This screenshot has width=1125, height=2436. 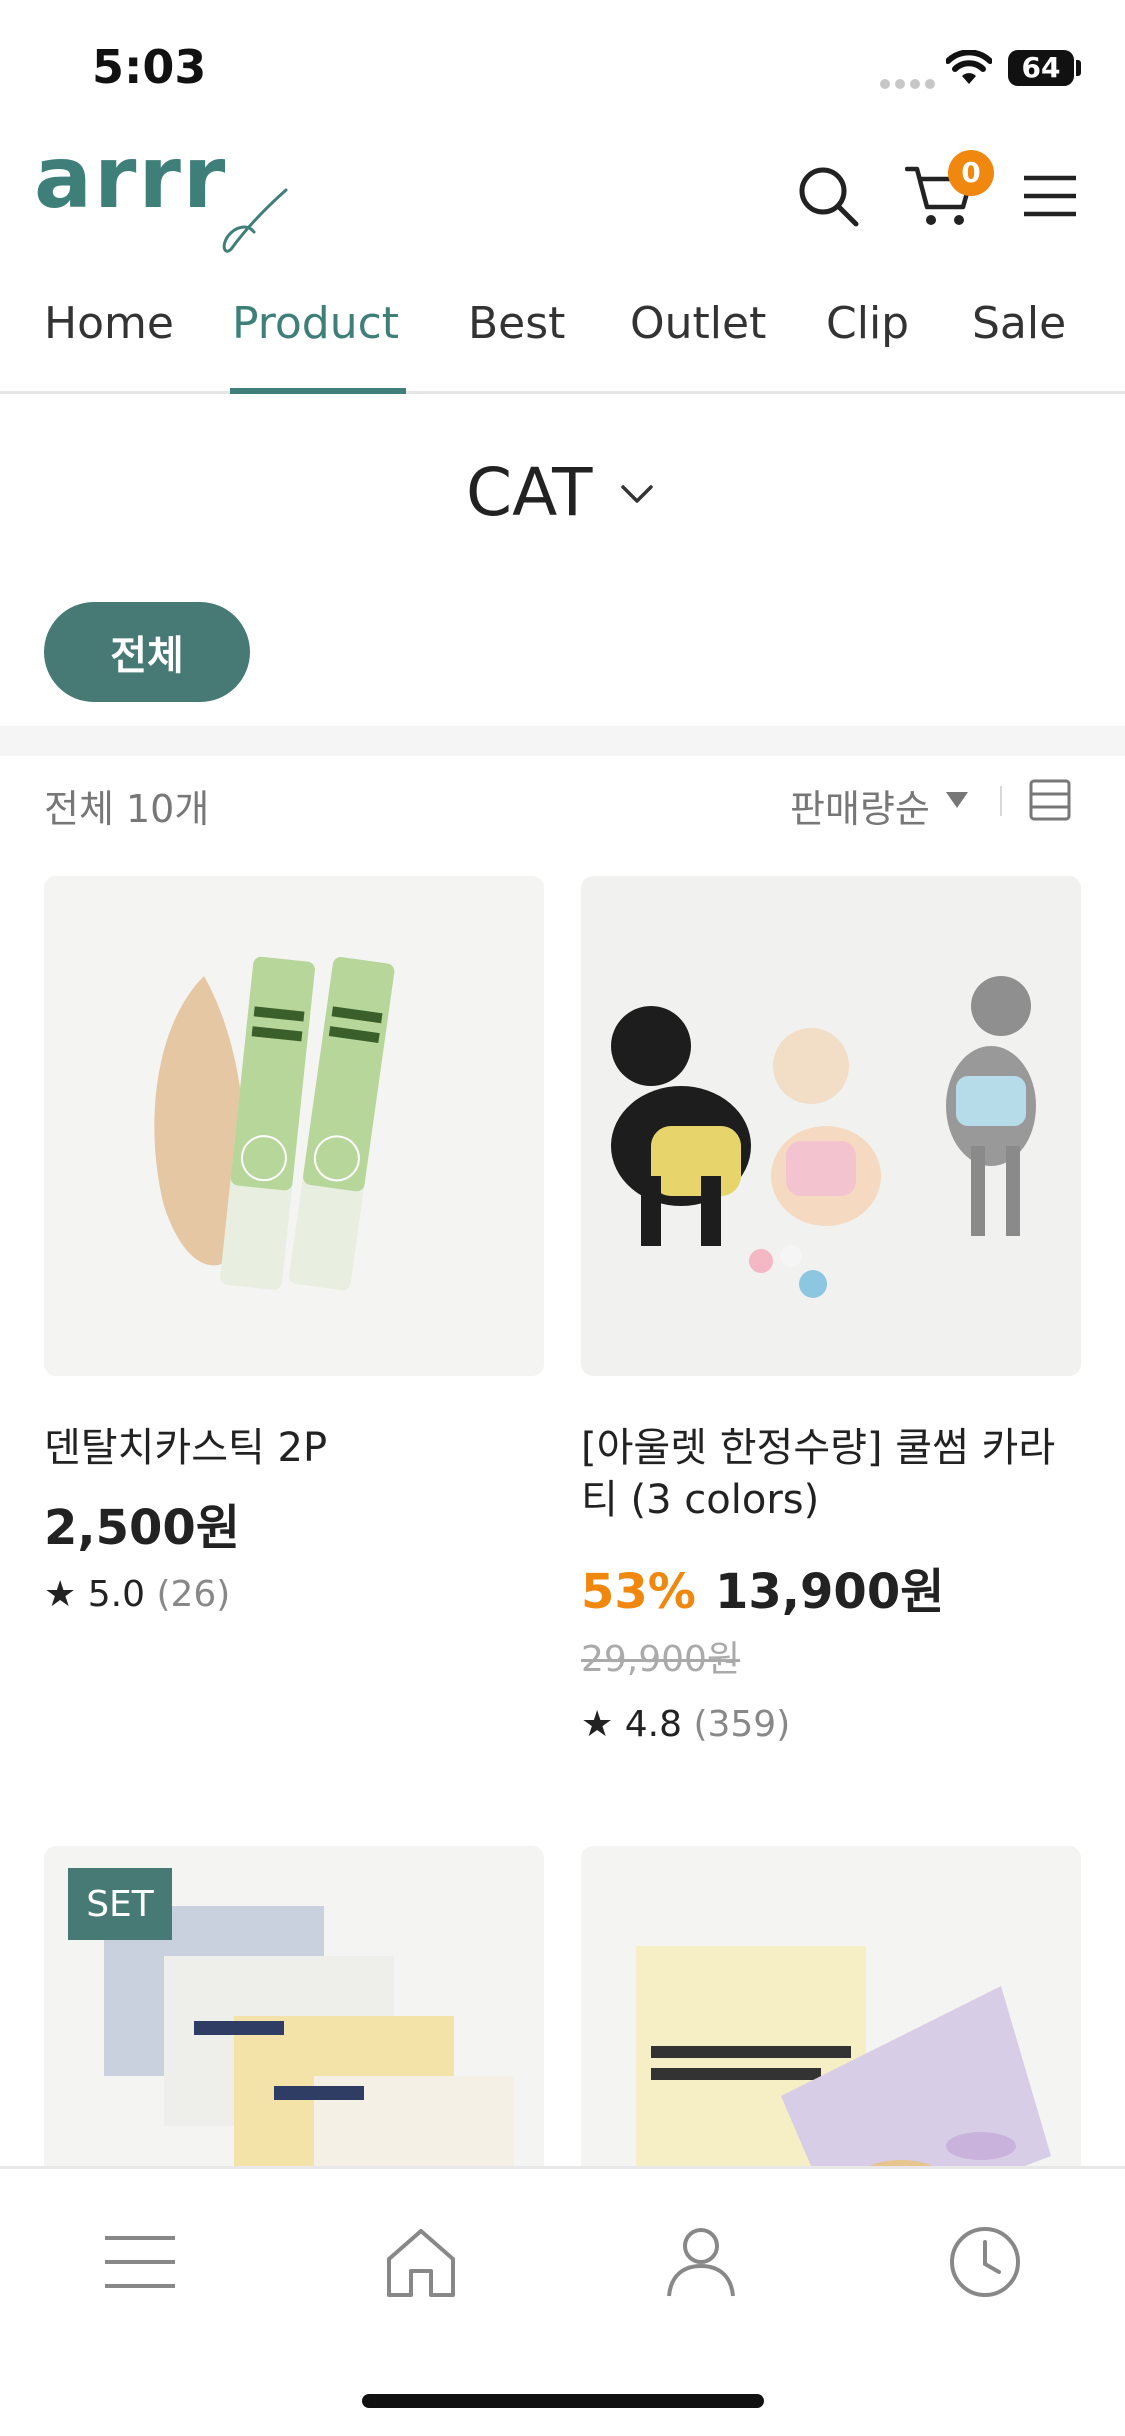 I want to click on product-name: [아울렛 한정수량] 쿨썸 카라티 (3 colors), so click(x=821, y=1474).